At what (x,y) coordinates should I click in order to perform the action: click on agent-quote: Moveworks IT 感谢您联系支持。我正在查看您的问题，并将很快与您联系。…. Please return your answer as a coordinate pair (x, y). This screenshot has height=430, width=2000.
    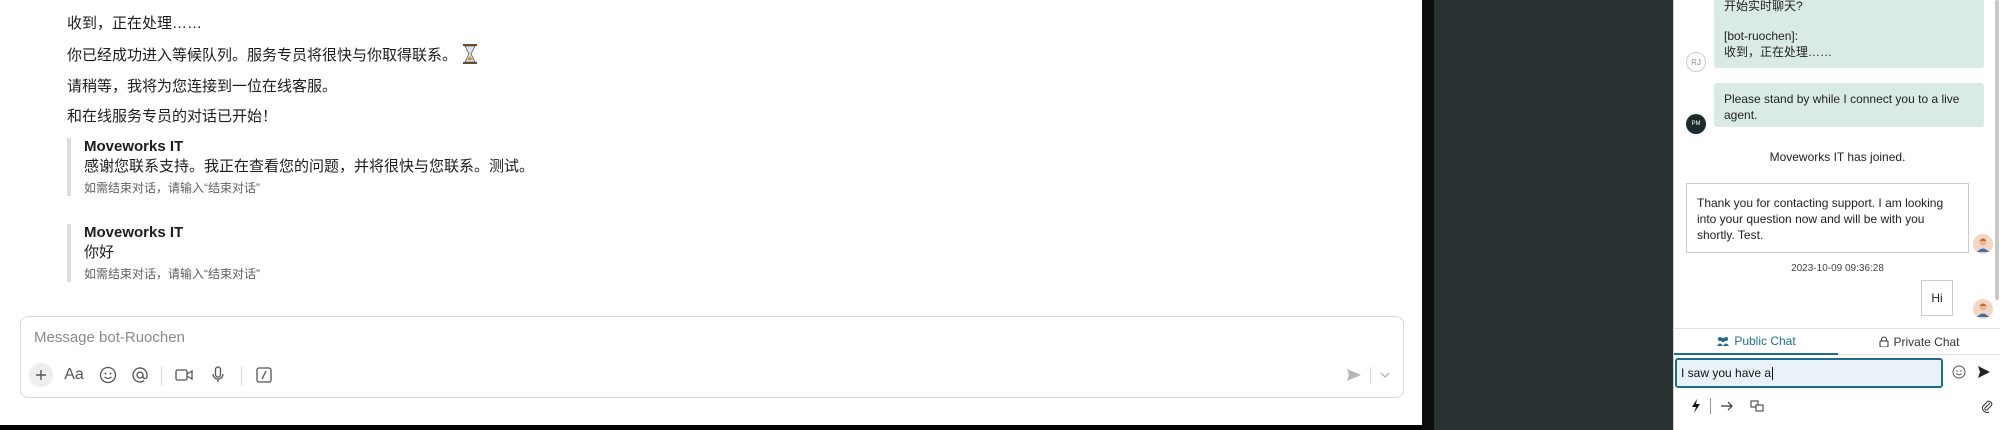
    Looking at the image, I should click on (300, 167).